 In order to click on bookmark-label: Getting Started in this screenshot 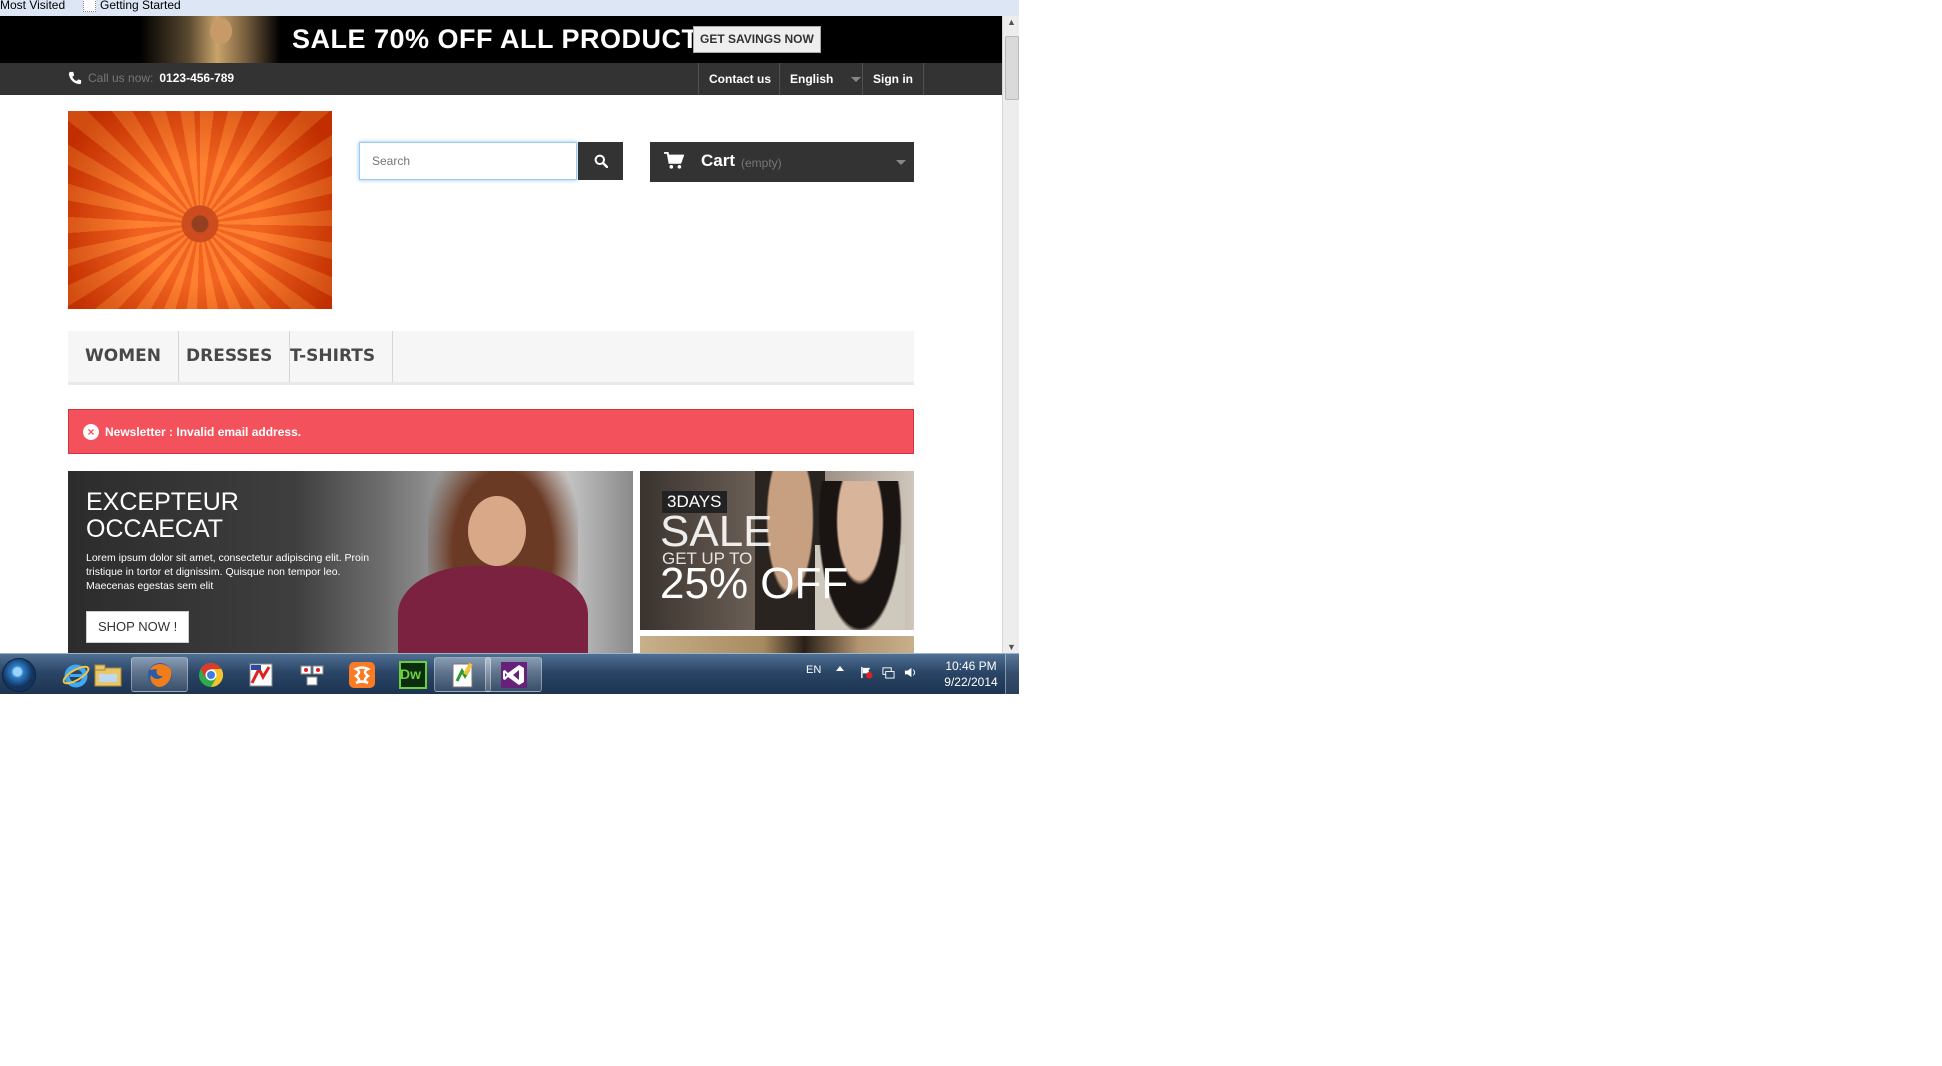, I will do `click(140, 6)`.